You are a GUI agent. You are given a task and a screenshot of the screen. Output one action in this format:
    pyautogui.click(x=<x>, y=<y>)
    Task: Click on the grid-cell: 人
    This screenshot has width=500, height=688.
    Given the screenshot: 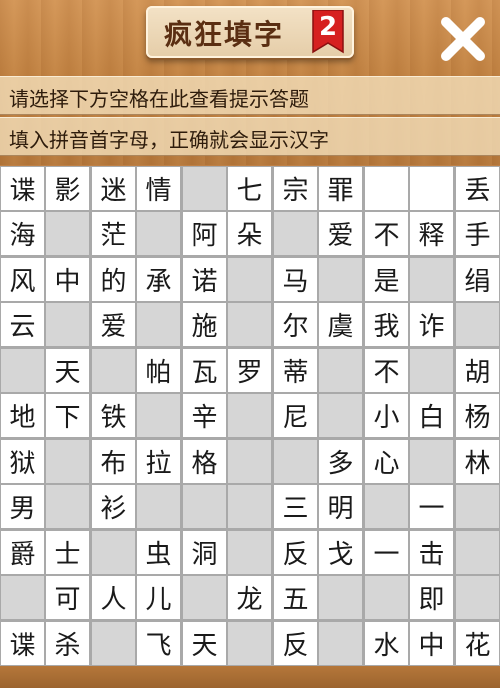 What is the action you would take?
    pyautogui.click(x=113, y=597)
    